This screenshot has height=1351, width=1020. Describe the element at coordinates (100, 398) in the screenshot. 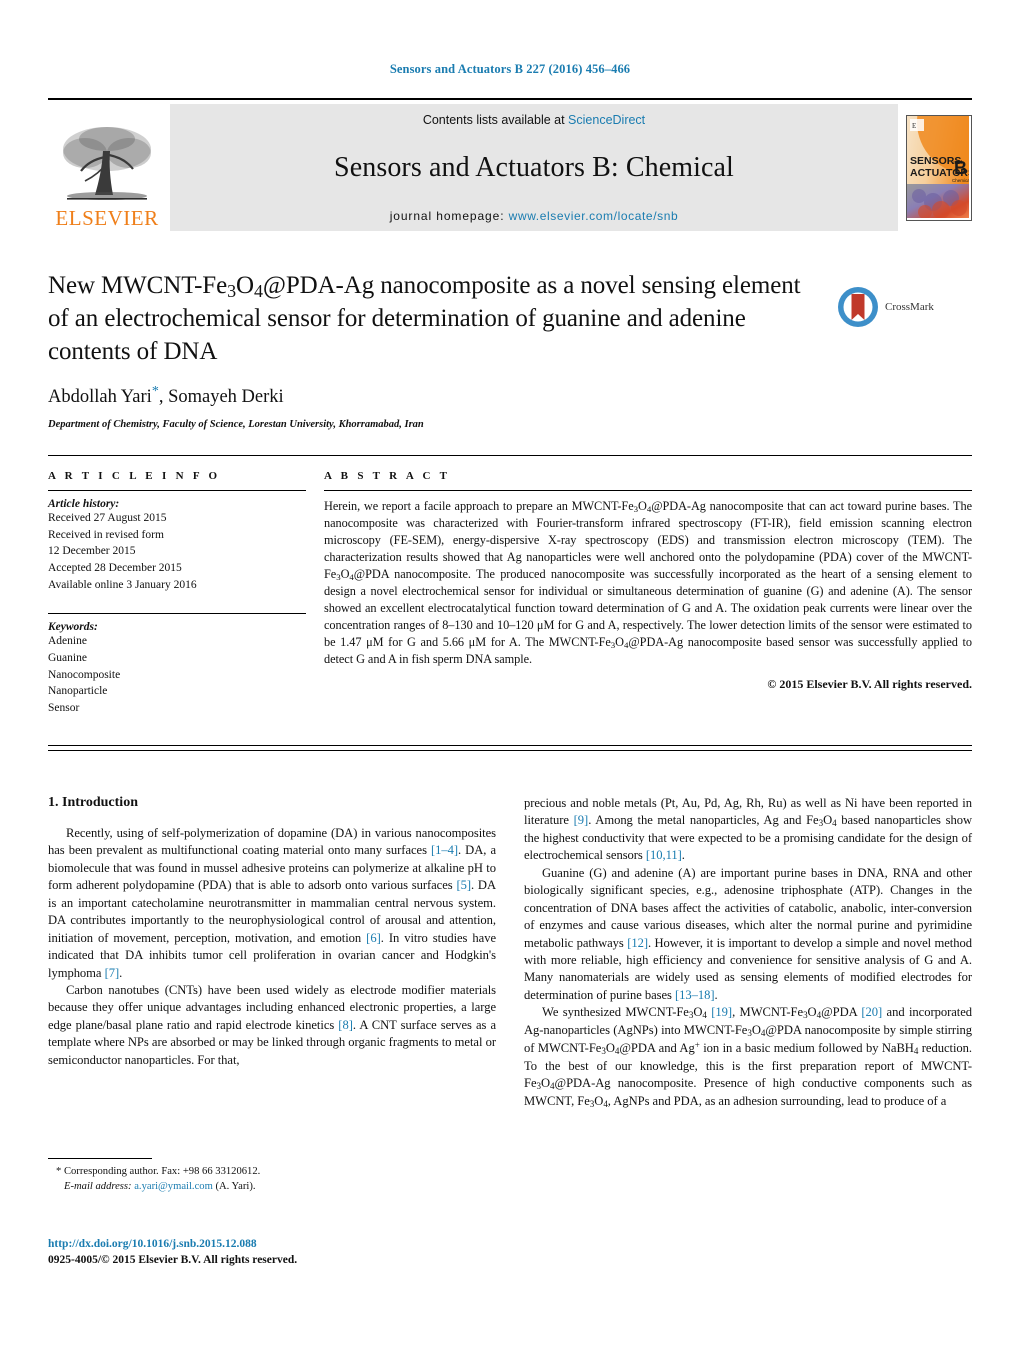

I see `author-primary: Abdollah Yari` at that location.